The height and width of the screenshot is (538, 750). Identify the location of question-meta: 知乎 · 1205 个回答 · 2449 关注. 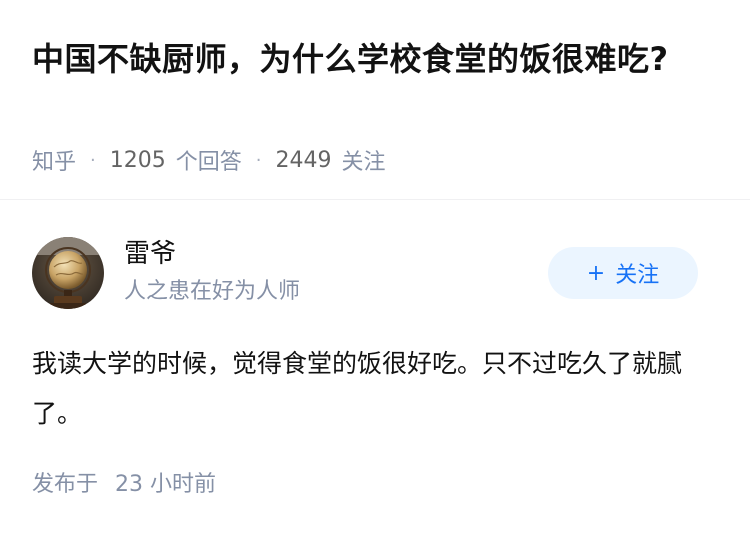
(209, 160).